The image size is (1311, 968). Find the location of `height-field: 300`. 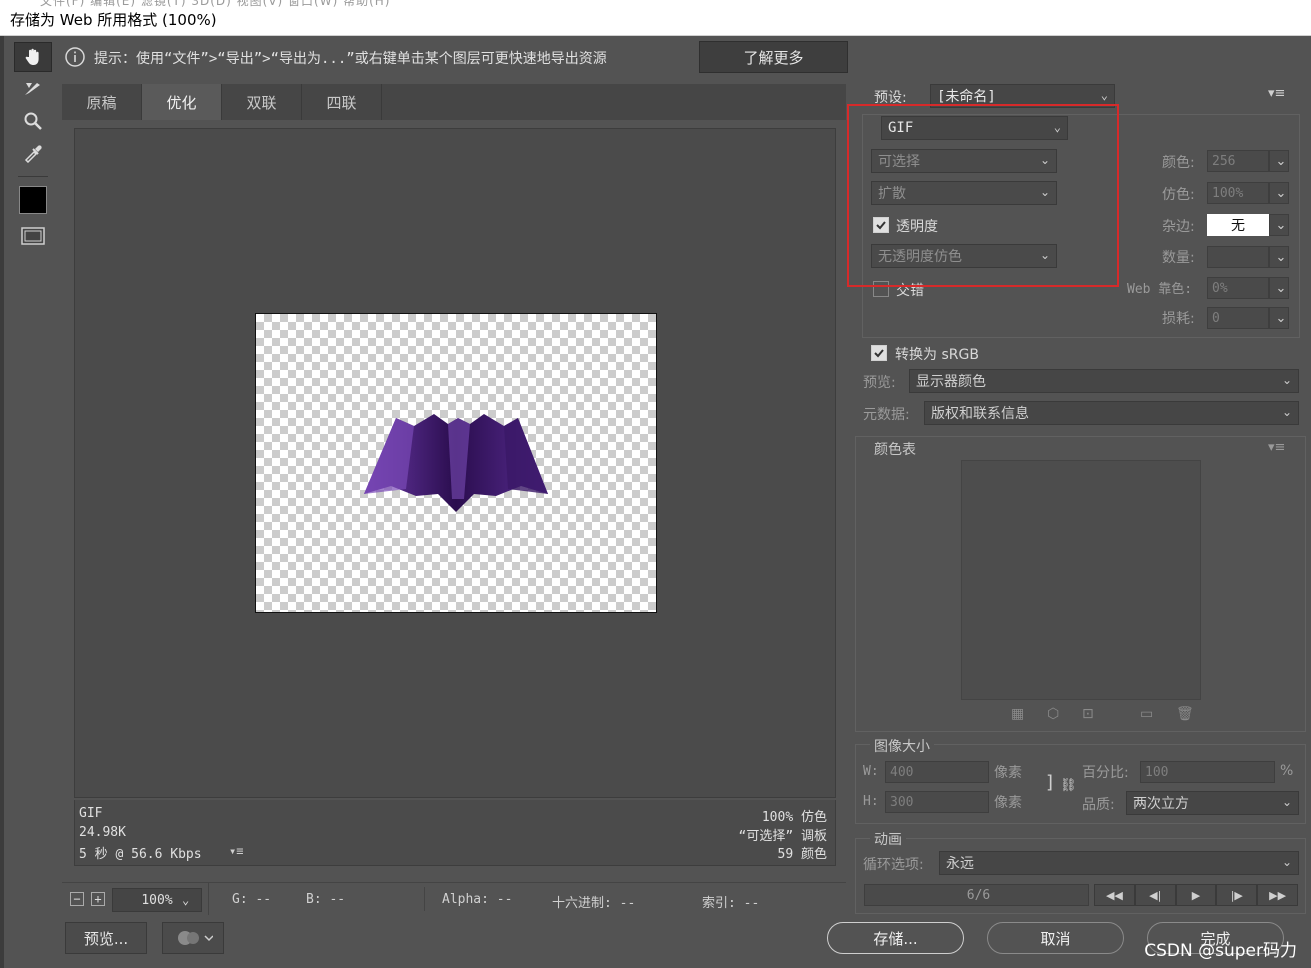

height-field: 300 is located at coordinates (937, 802).